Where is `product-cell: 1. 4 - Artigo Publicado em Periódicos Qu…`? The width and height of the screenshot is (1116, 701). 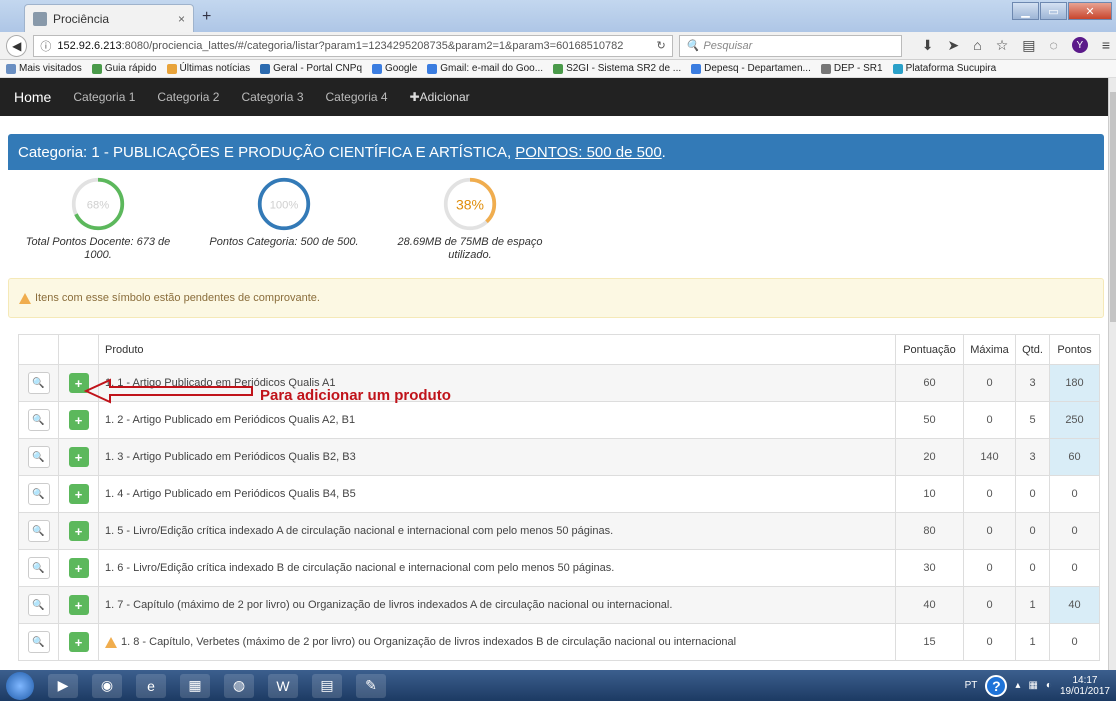
product-cell: 1. 4 - Artigo Publicado em Periódicos Qu… is located at coordinates (497, 494).